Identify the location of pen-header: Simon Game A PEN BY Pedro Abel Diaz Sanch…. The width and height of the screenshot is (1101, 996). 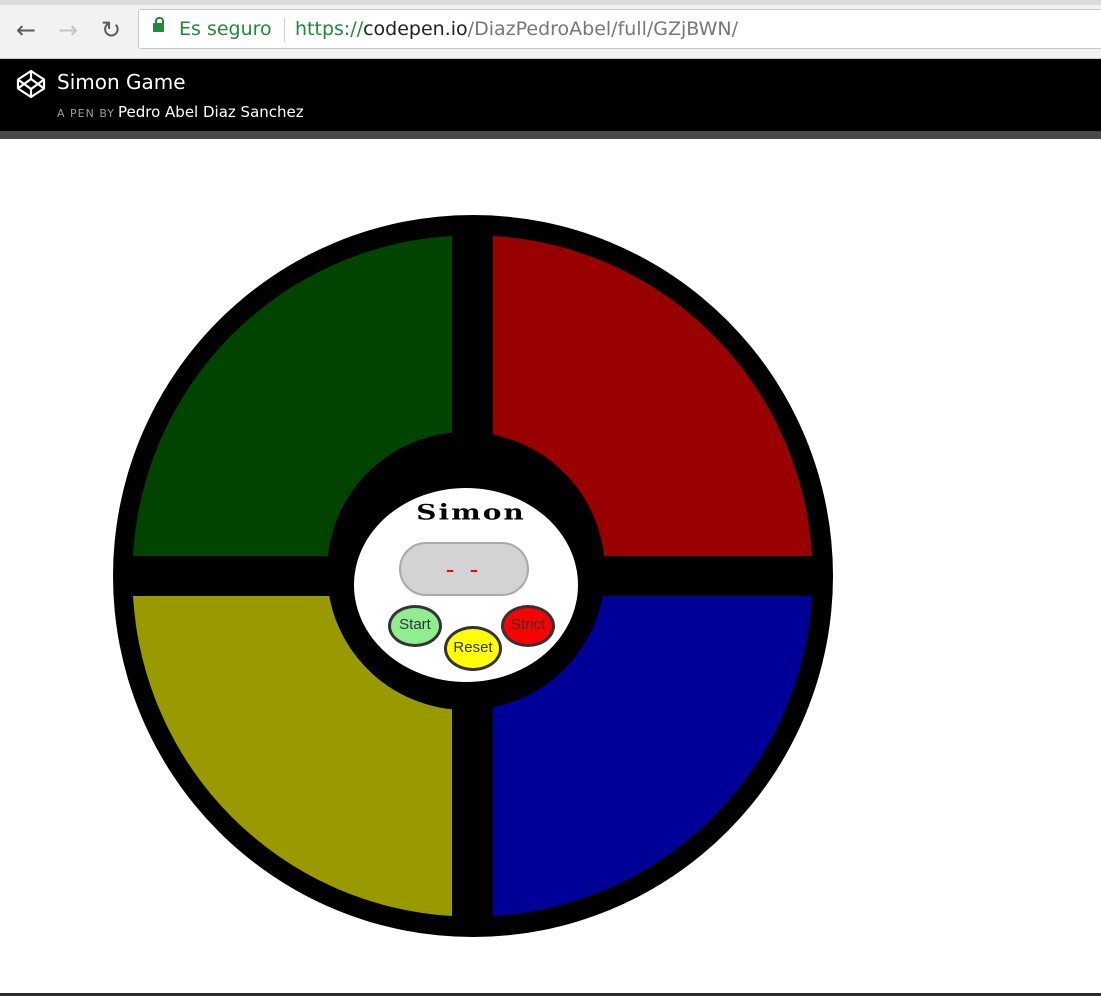
(550, 95).